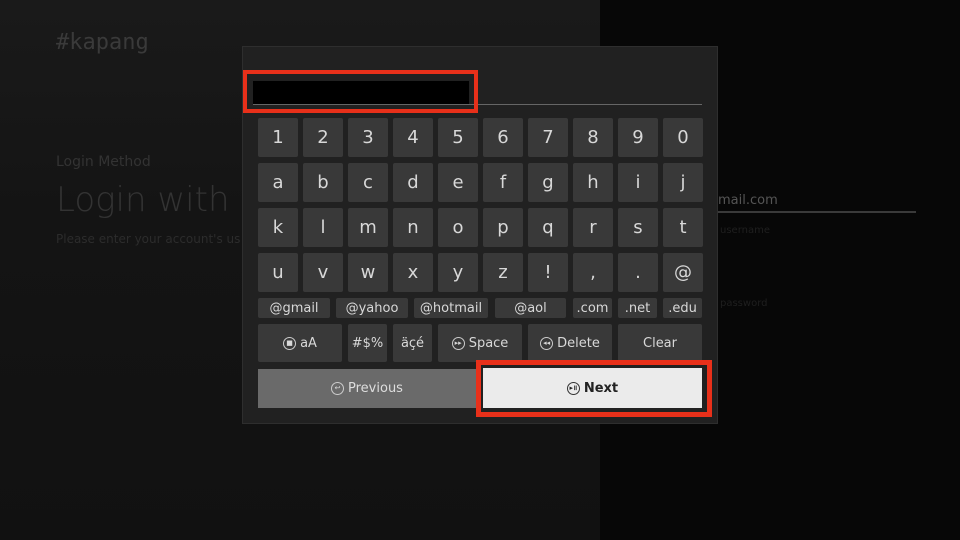 This screenshot has height=540, width=960. Describe the element at coordinates (548, 272) in the screenshot. I see `key-36: !` at that location.